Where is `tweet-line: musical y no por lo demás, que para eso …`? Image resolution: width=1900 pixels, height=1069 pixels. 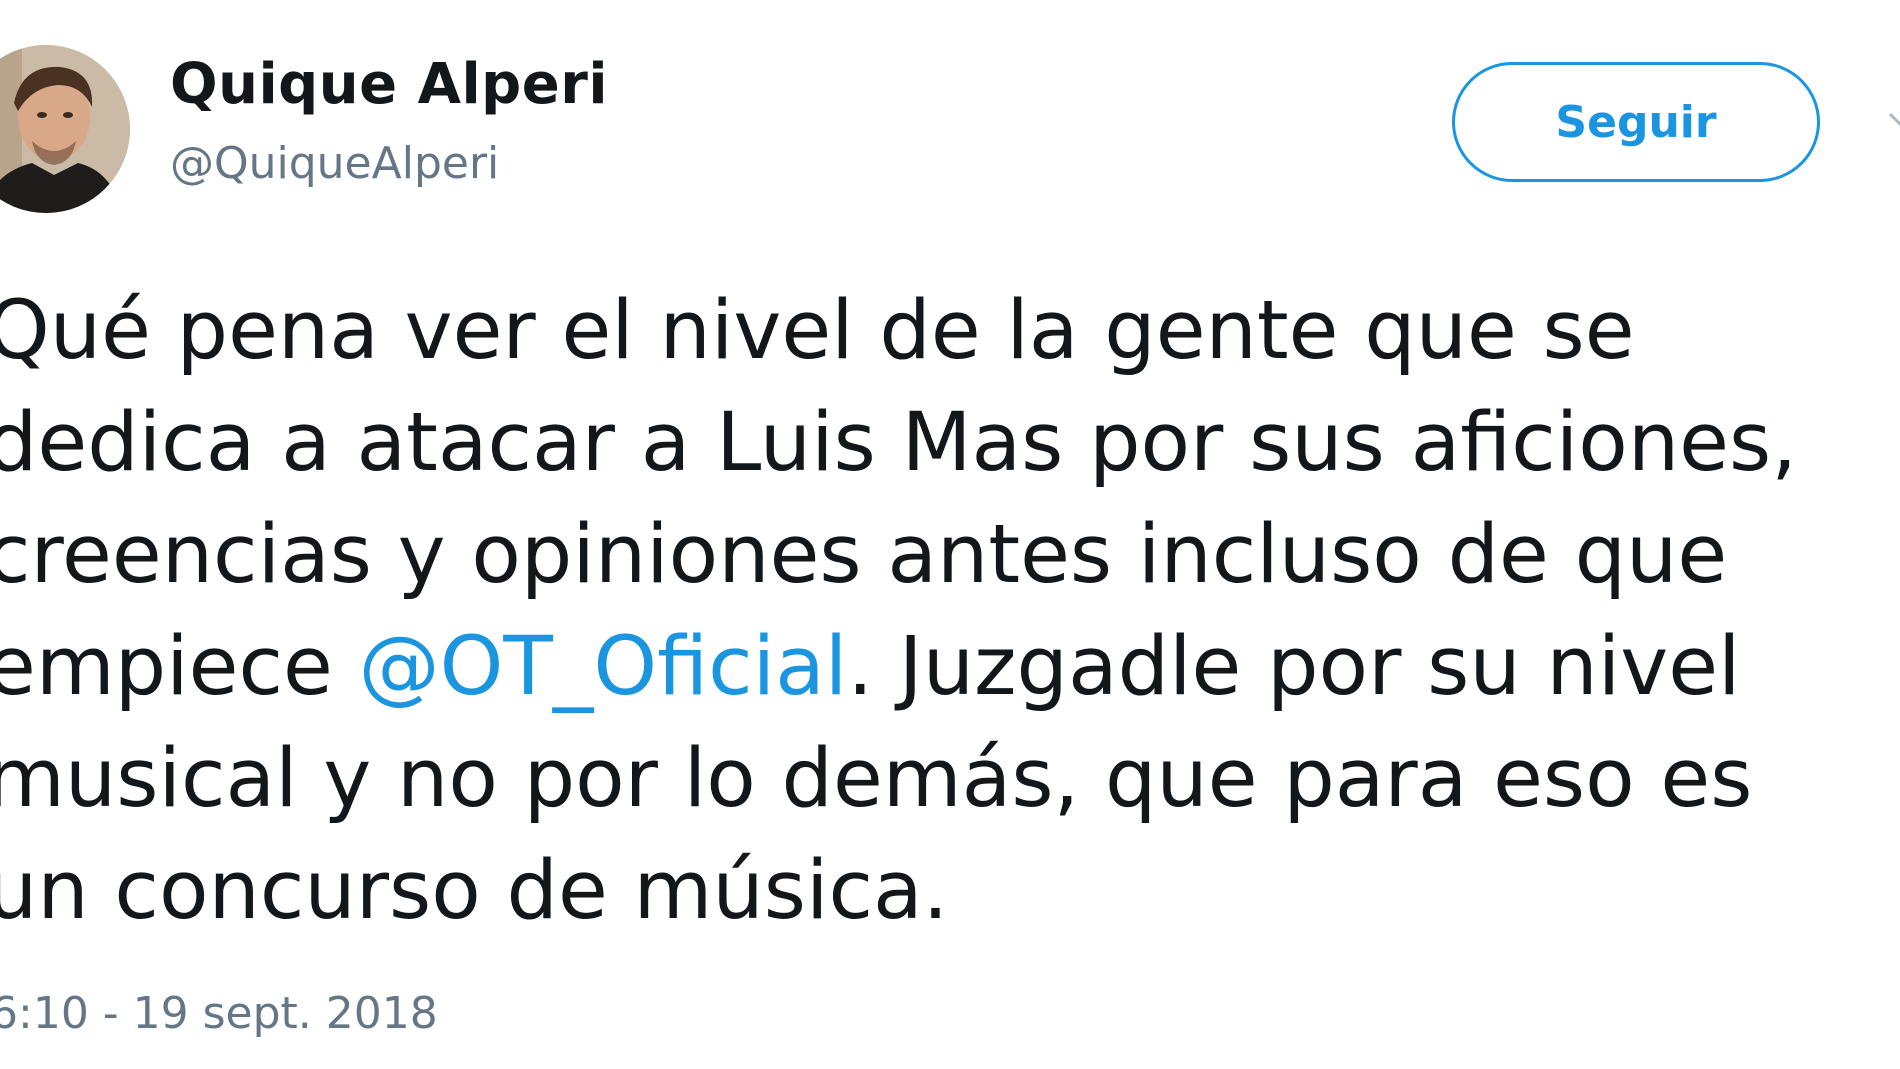
tweet-line: musical y no por lo demás, que para eso … is located at coordinates (876, 779).